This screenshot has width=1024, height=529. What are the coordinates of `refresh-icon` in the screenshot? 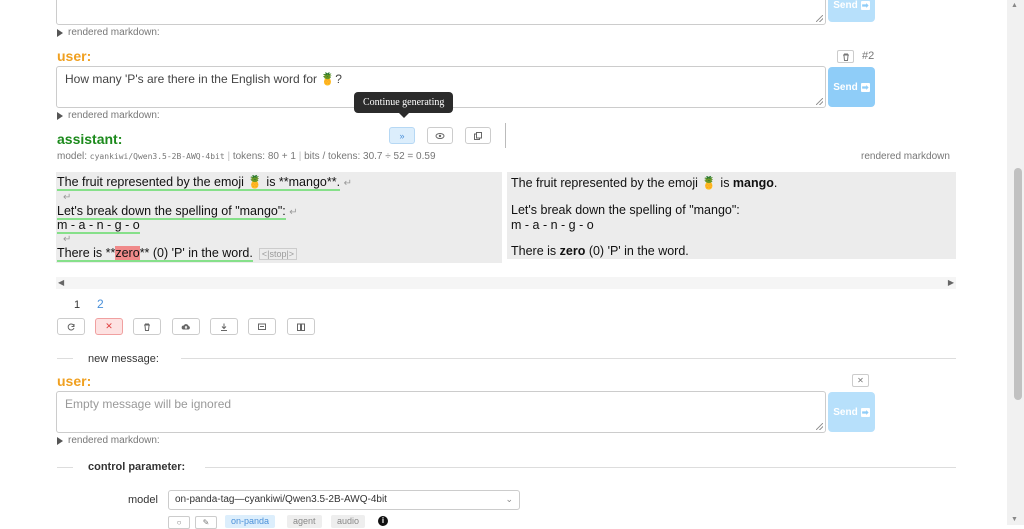 It's located at (71, 326).